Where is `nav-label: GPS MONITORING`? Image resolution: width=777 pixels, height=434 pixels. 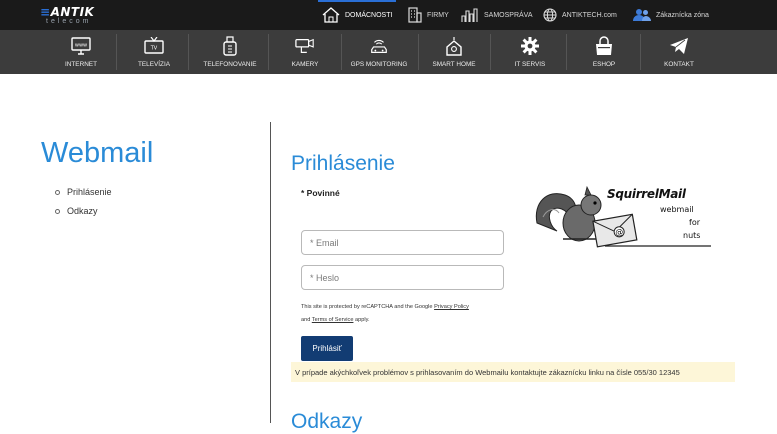 nav-label: GPS MONITORING is located at coordinates (379, 64).